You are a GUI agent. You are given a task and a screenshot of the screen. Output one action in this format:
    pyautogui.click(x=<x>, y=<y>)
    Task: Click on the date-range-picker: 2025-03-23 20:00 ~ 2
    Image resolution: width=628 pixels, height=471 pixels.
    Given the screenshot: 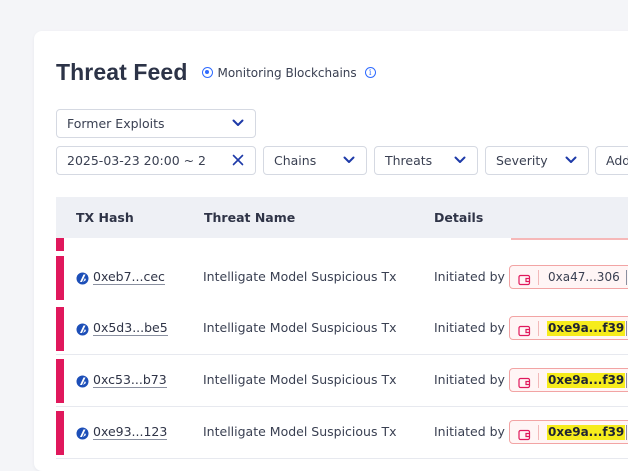 What is the action you would take?
    pyautogui.click(x=156, y=160)
    